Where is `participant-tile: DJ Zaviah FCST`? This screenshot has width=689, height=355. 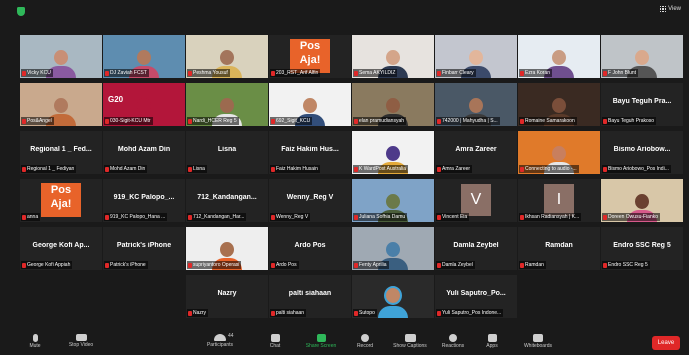
participant-tile: DJ Zaviah FCST is located at coordinates (144, 56).